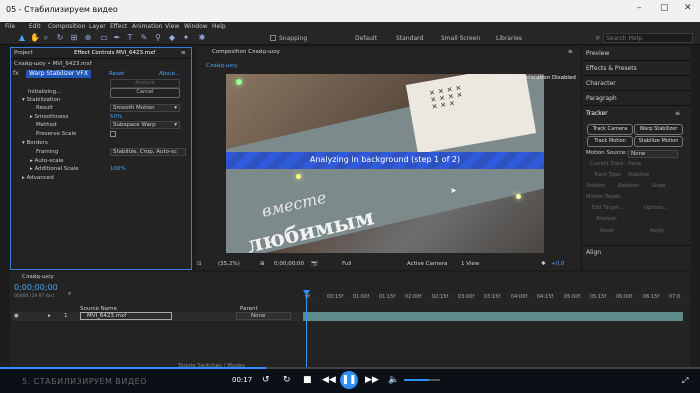 This screenshot has width=700, height=393. What do you see at coordinates (158, 38) in the screenshot?
I see `clone-stamp-tool-icon: ⚲` at bounding box center [158, 38].